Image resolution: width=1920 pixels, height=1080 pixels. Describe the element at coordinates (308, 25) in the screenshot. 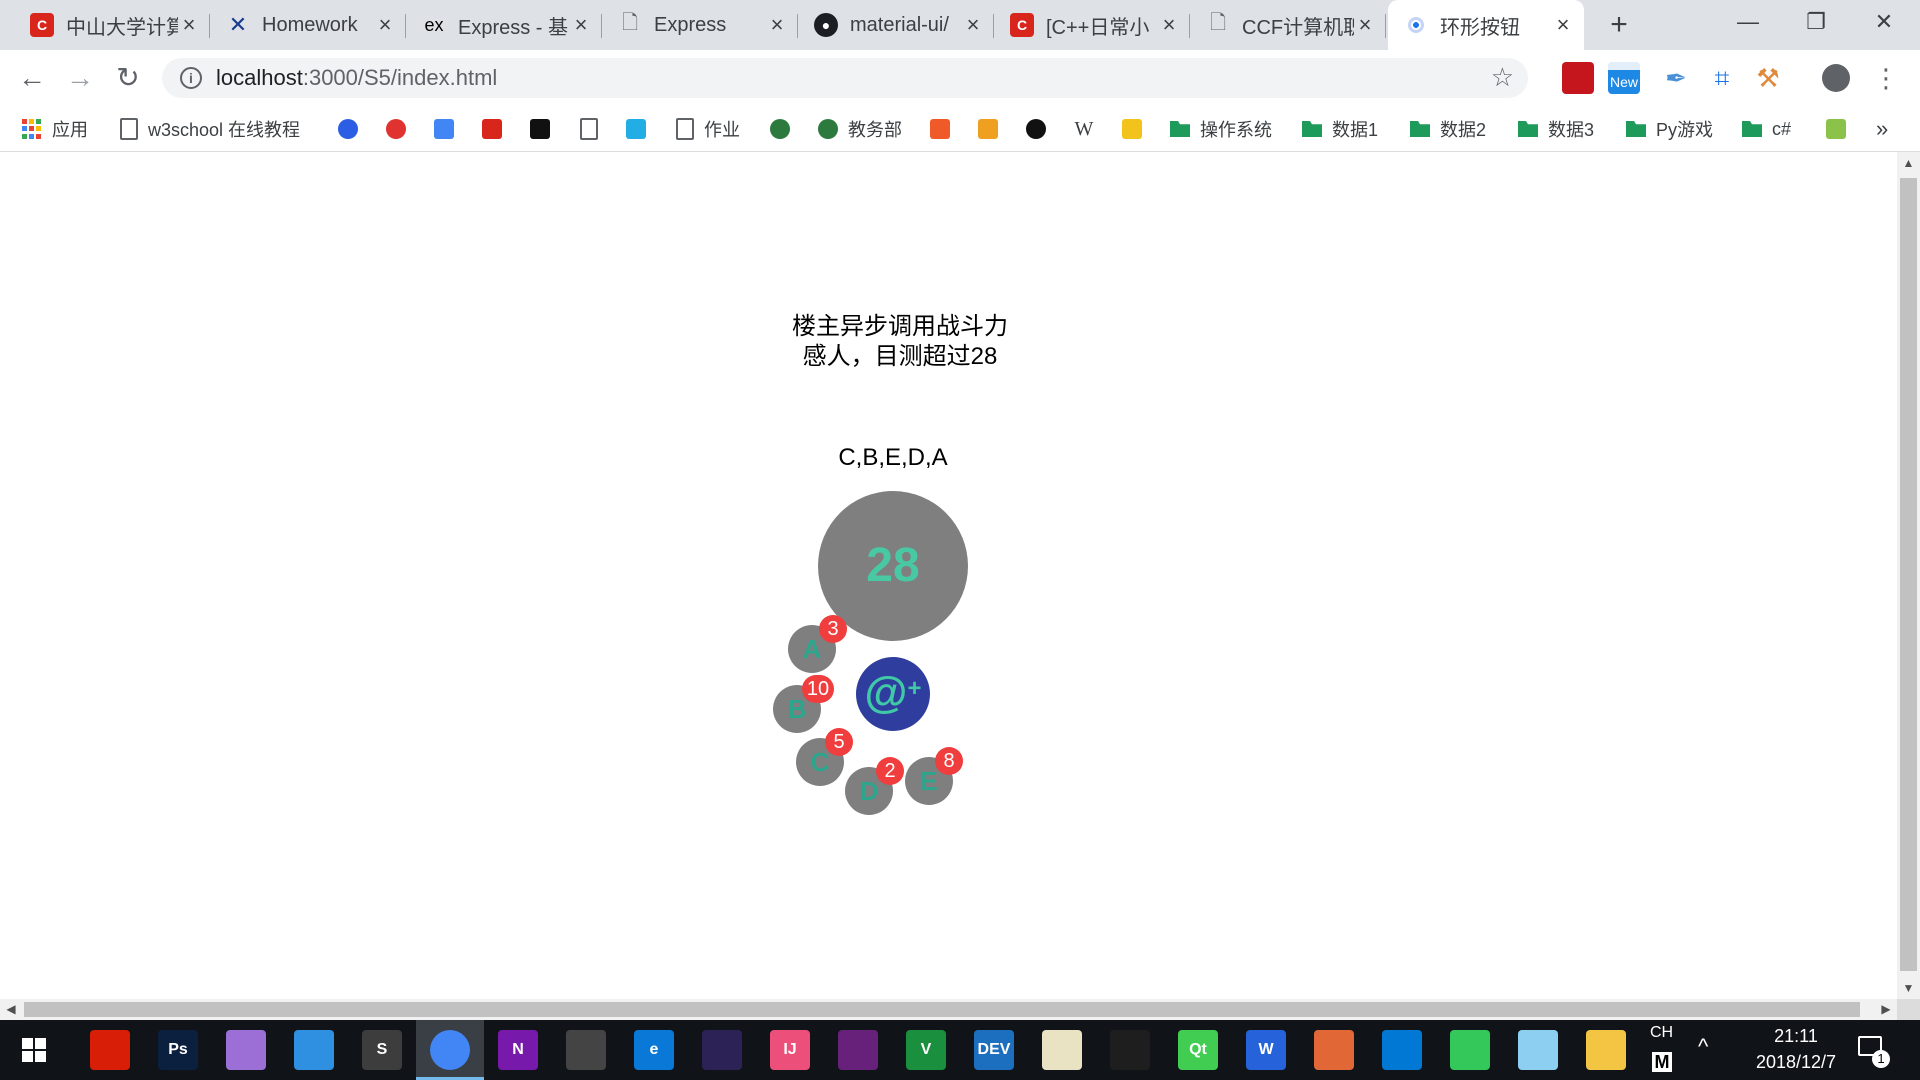

I see `tab-1: ✕ Homework ×` at that location.